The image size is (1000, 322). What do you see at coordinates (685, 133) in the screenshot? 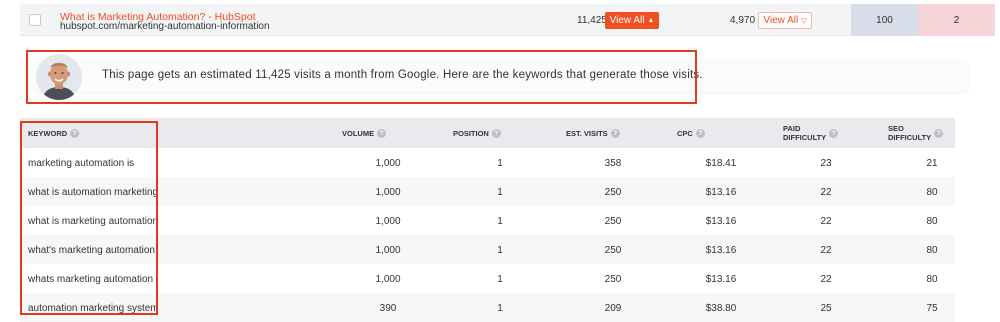
I see `header-label: CPC` at bounding box center [685, 133].